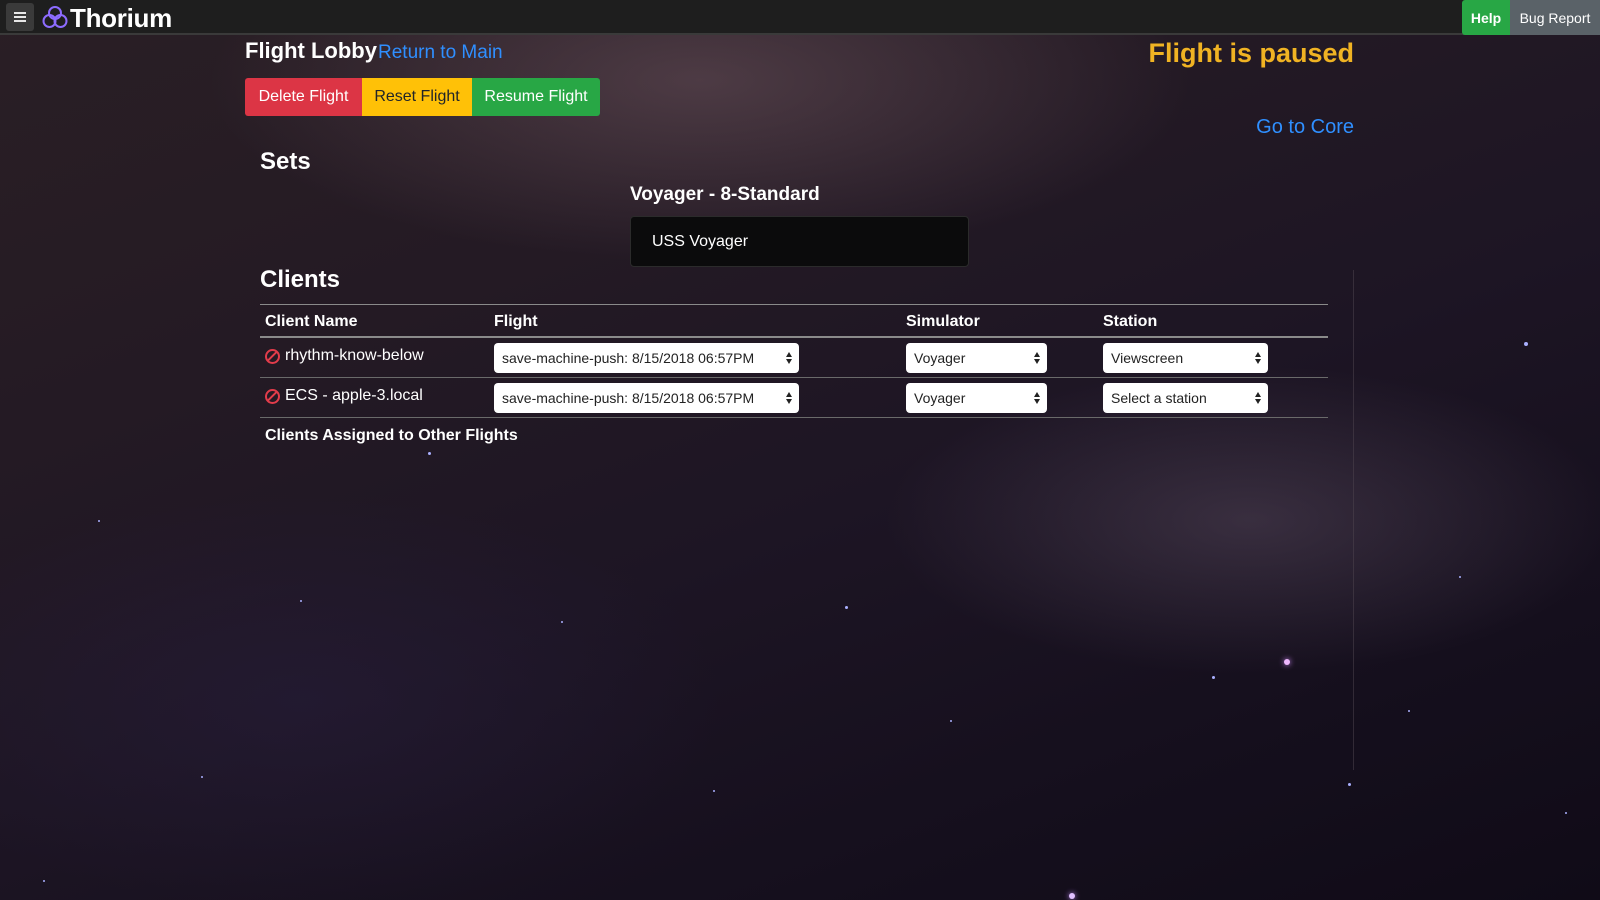 Image resolution: width=1600 pixels, height=900 pixels. What do you see at coordinates (1147, 358) in the screenshot?
I see `station-select-value: Viewscreen` at bounding box center [1147, 358].